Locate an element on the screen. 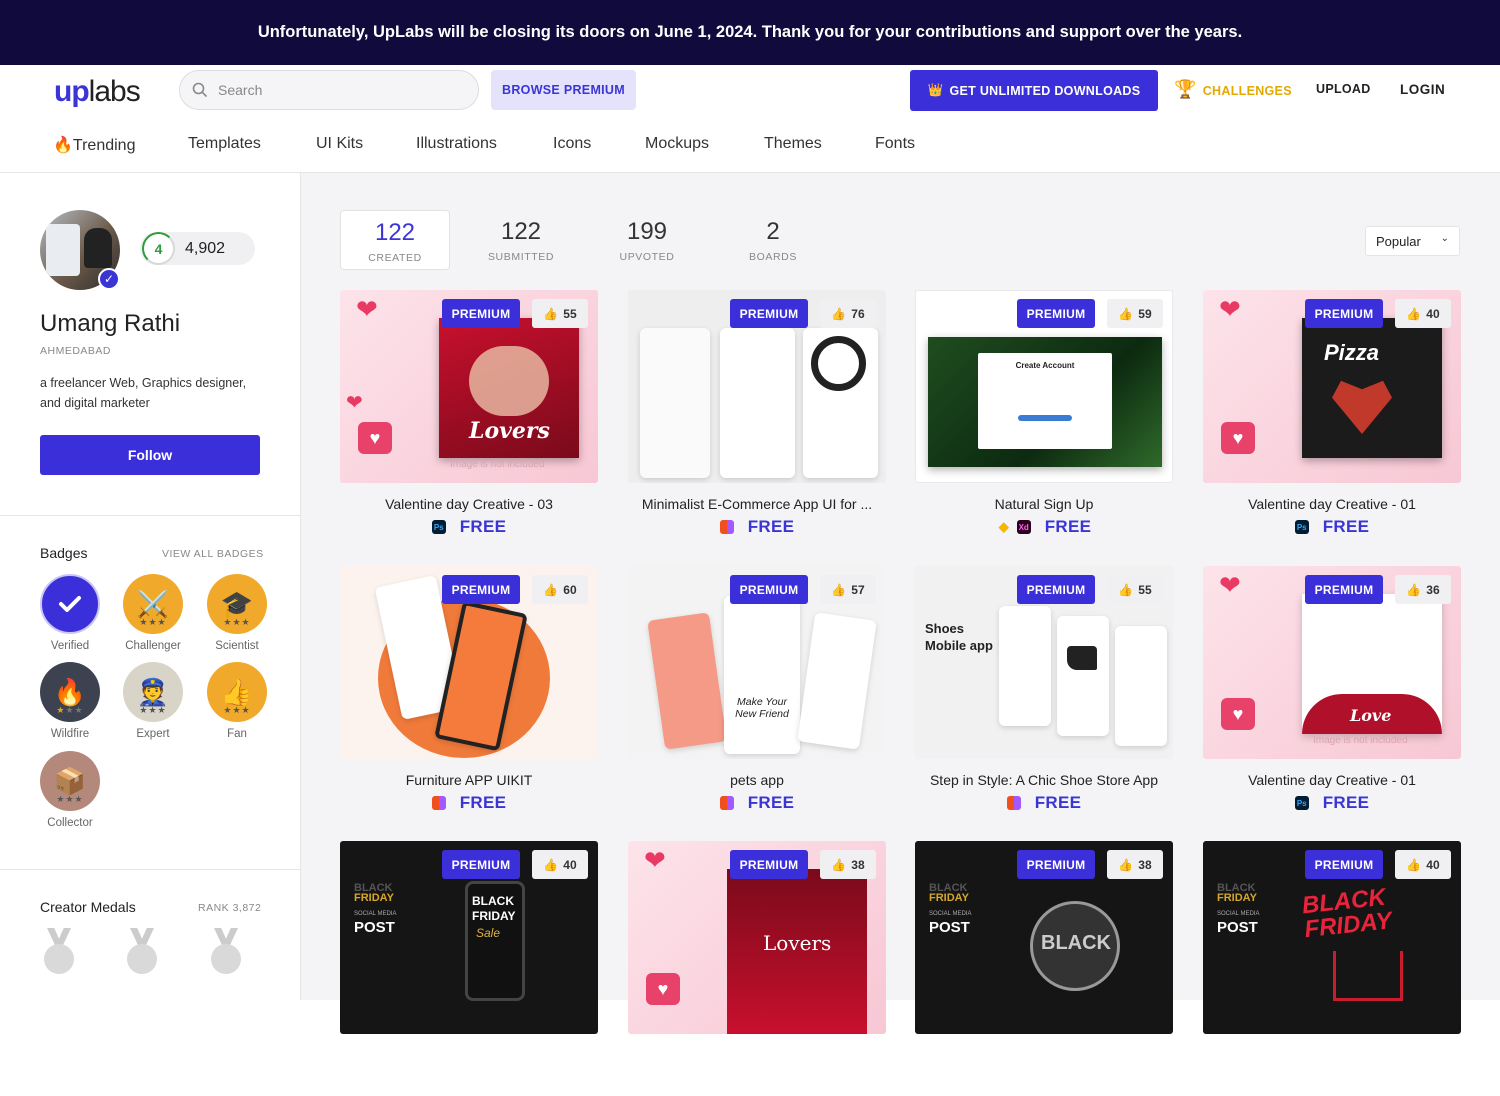  design-card: ❤ ♥ Lovers PREMIUM 👍 38 is located at coordinates (757, 968).